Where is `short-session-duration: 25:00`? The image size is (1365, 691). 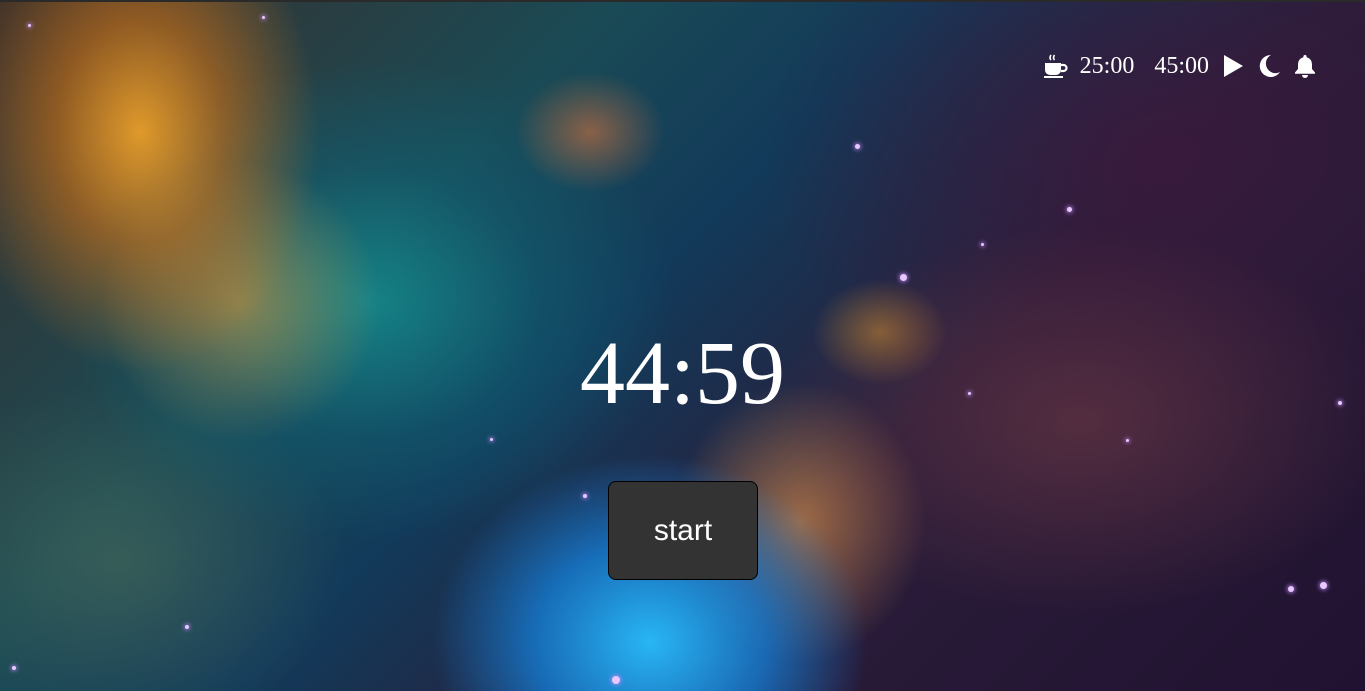
short-session-duration: 25:00 is located at coordinates (1107, 66).